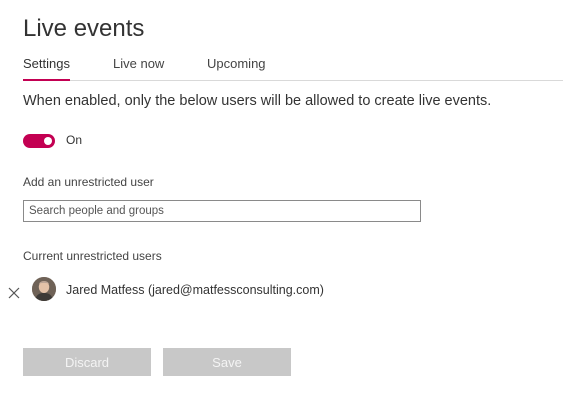 Image resolution: width=563 pixels, height=409 pixels. I want to click on tab-live-now: Live now, so click(138, 68).